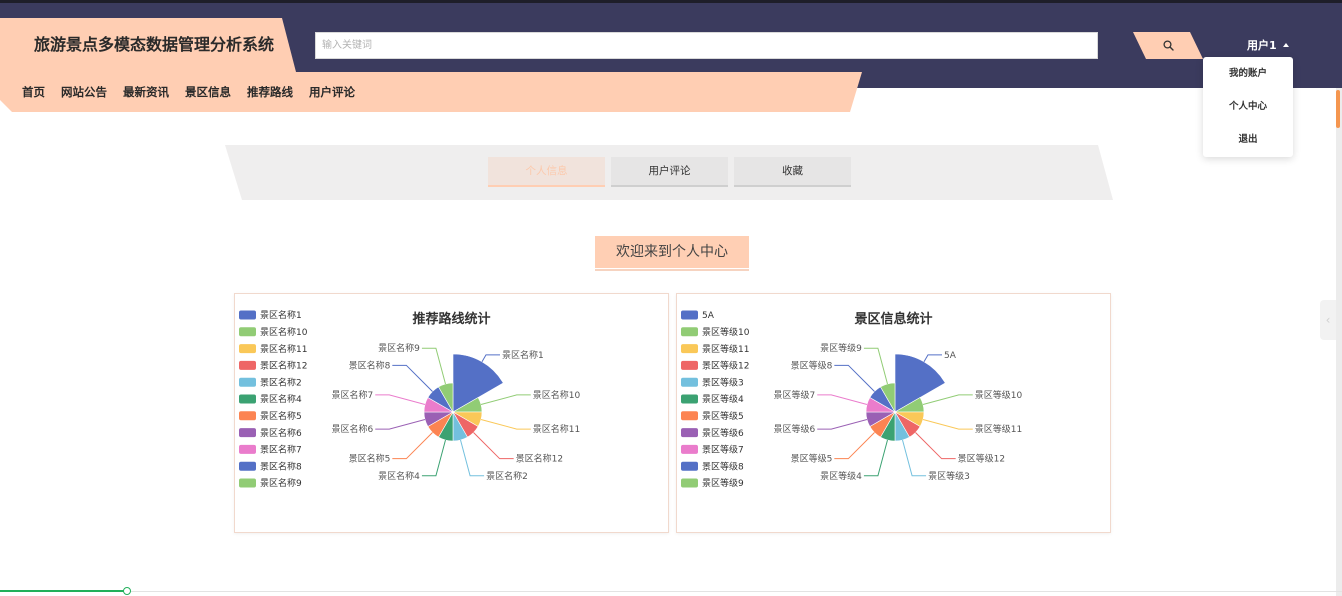  What do you see at coordinates (671, 591) in the screenshot?
I see `progress-track` at bounding box center [671, 591].